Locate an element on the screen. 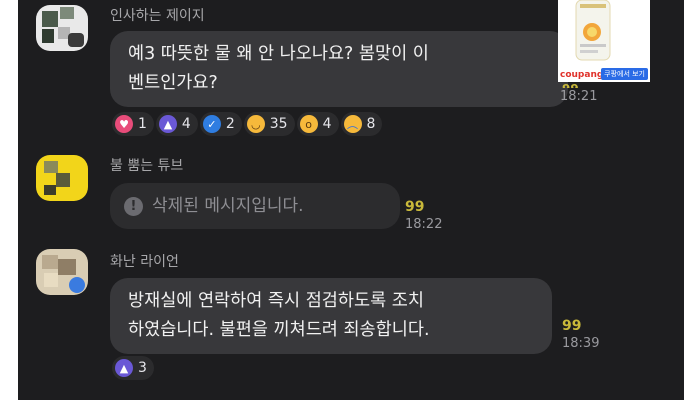 The height and width of the screenshot is (400, 700). reaction-bar: ♥ 1 ▲ 4 ✓ 2 ◡ 35 o 4 ︵ 8 is located at coordinates (247, 124).